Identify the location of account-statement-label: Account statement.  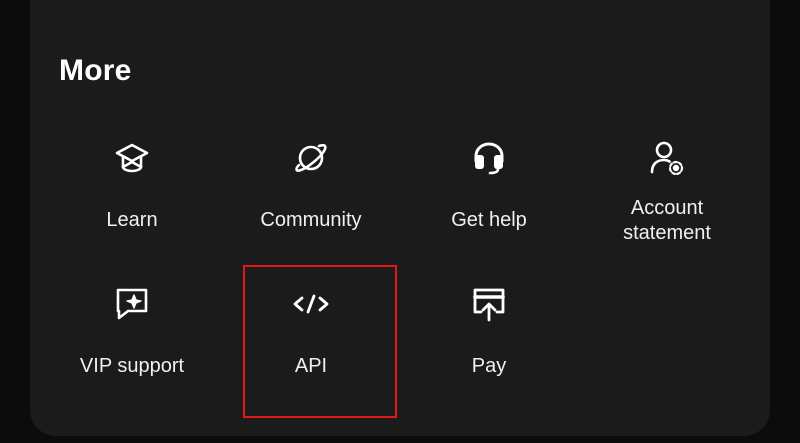
(667, 220).